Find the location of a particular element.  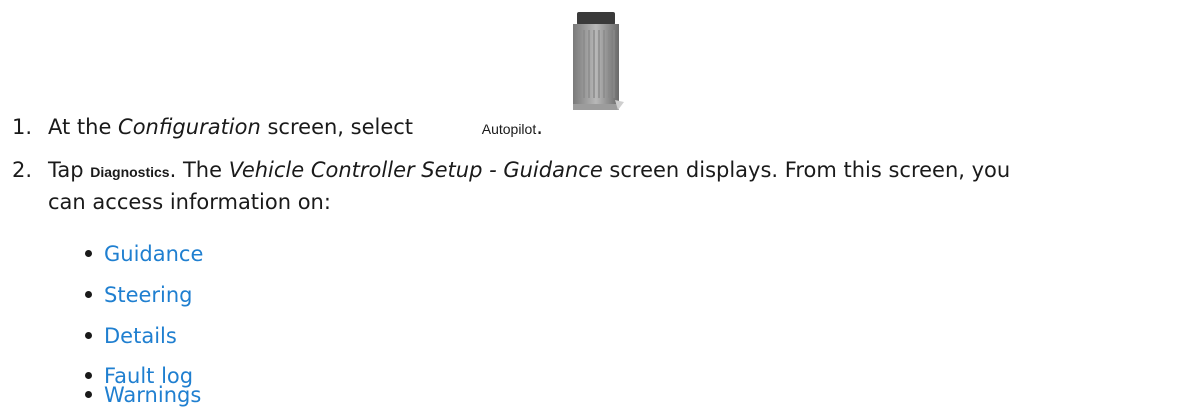

guidance-screen-name: Vehicle Controller Setup - Guidance is located at coordinates (415, 170).